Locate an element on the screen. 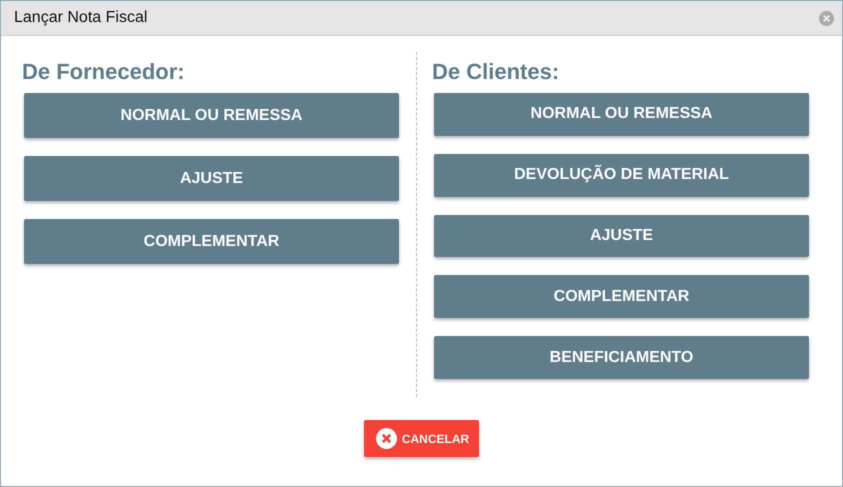 The height and width of the screenshot is (487, 843). cancel-button: CANCELAR is located at coordinates (422, 438).